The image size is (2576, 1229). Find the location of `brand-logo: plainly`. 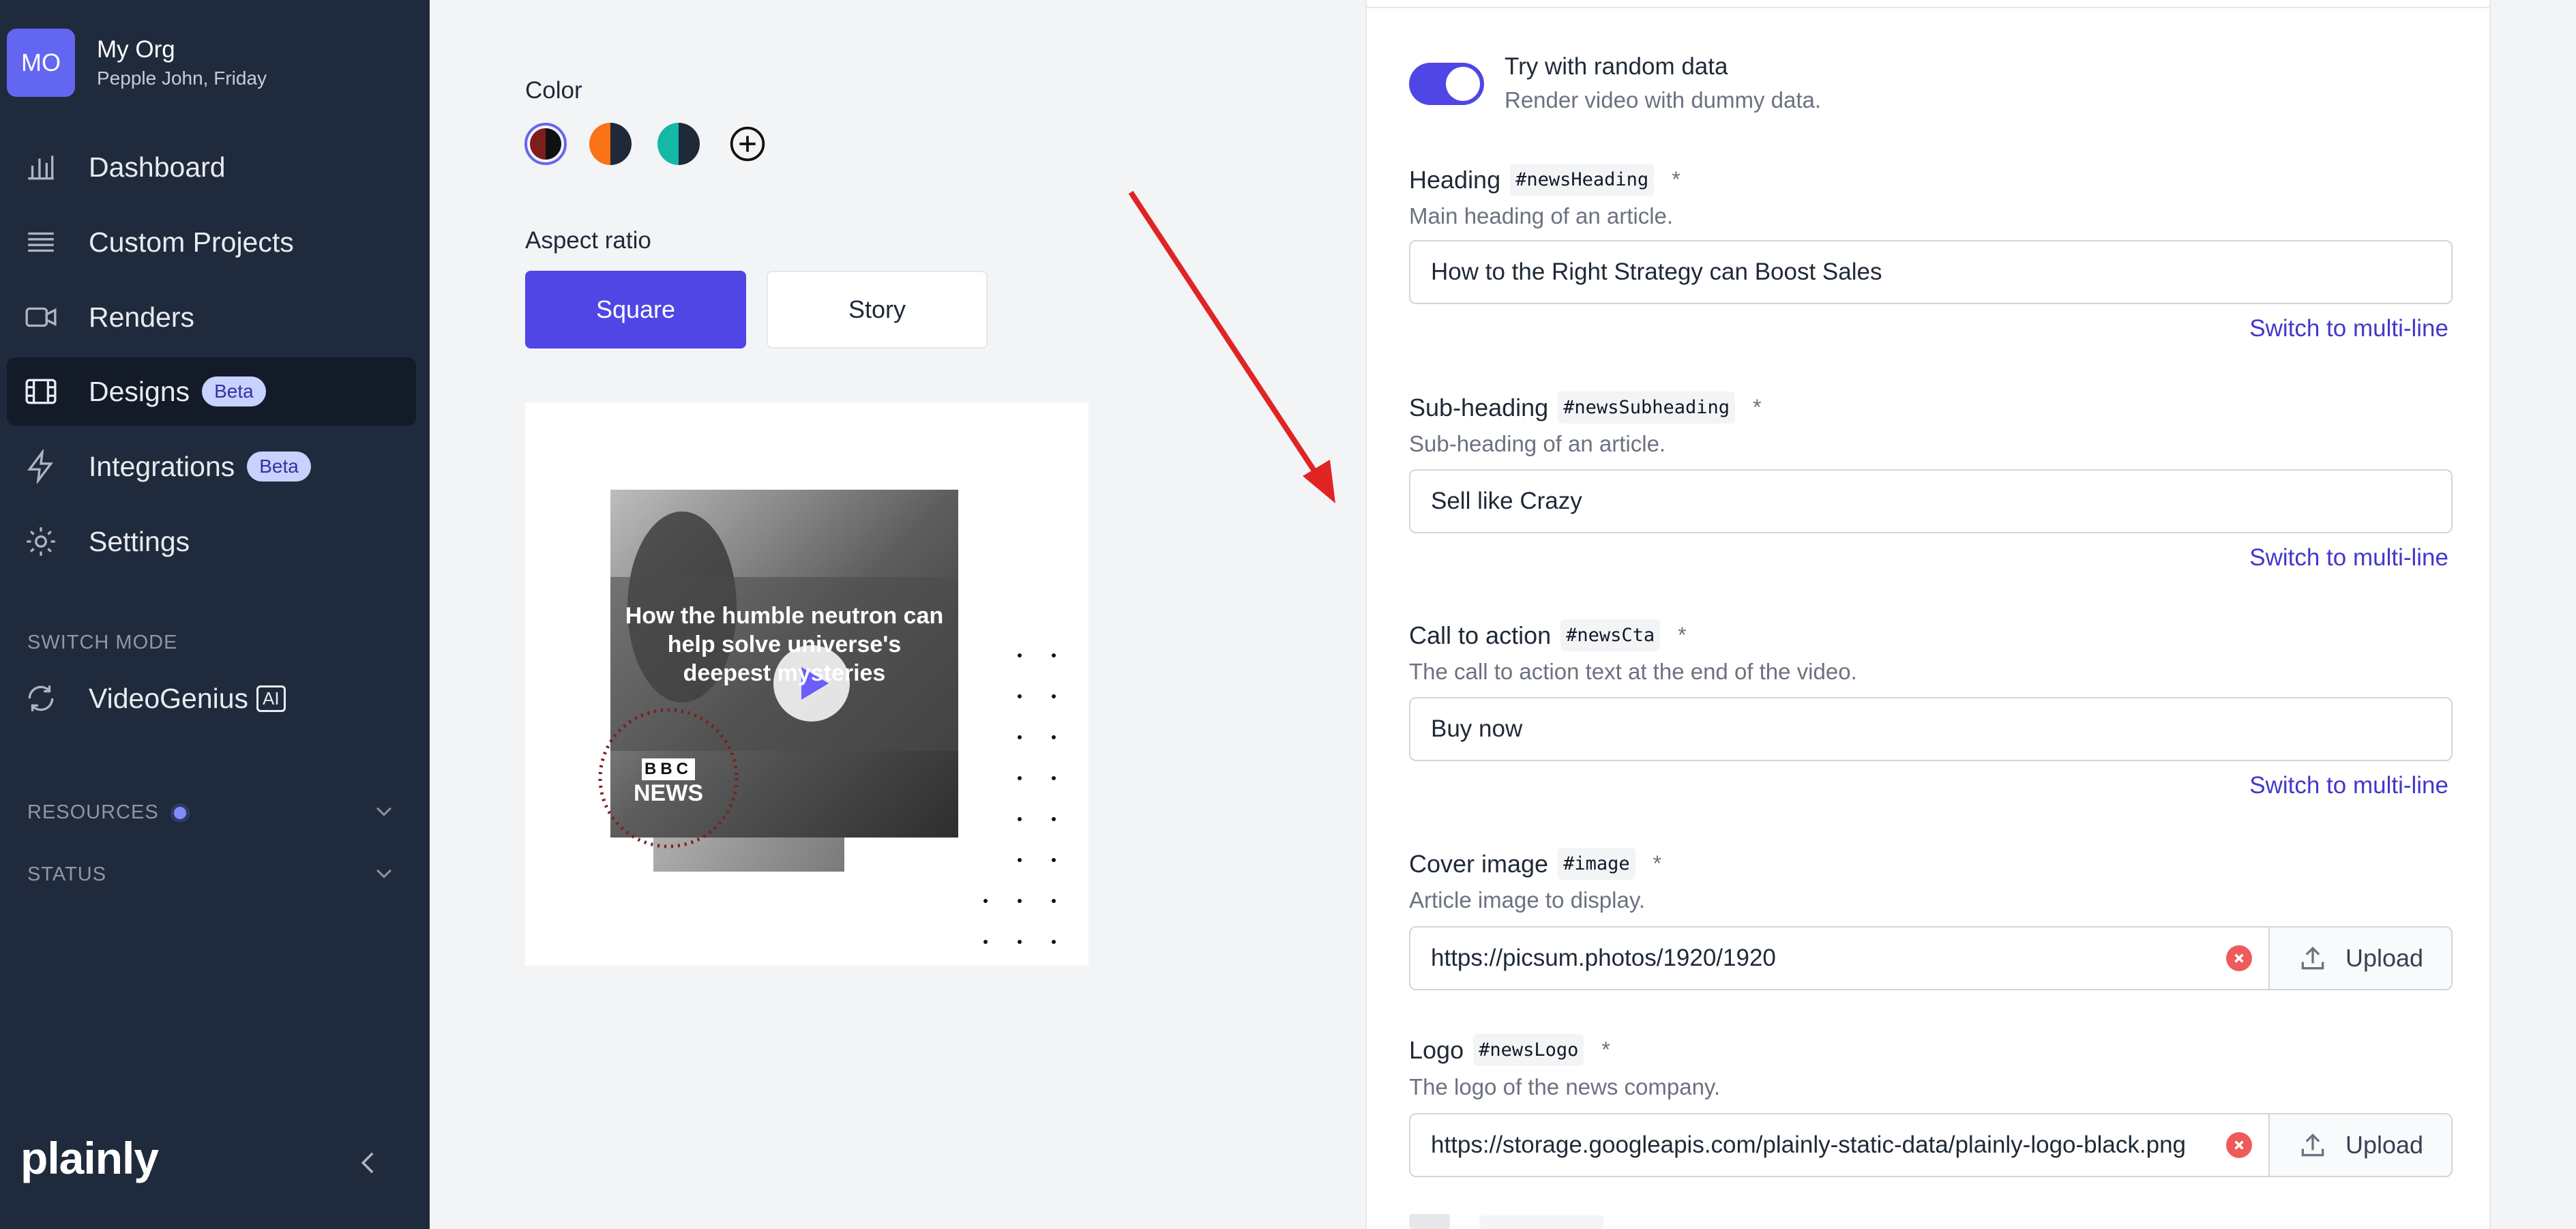

brand-logo: plainly is located at coordinates (89, 1158).